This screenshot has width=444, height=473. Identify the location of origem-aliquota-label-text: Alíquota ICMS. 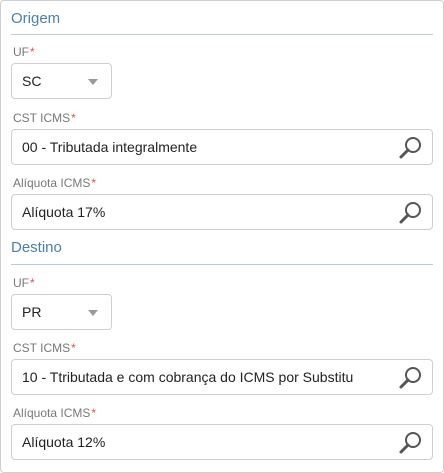
(52, 183).